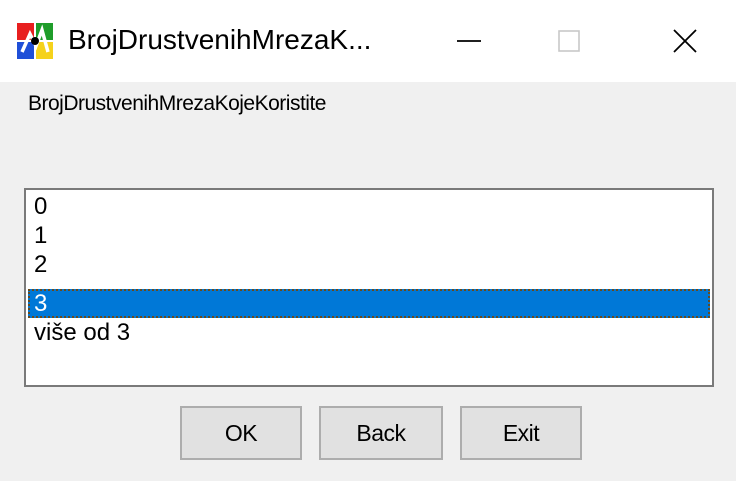 The height and width of the screenshot is (481, 736). What do you see at coordinates (369, 206) in the screenshot?
I see `list-item-0: 0` at bounding box center [369, 206].